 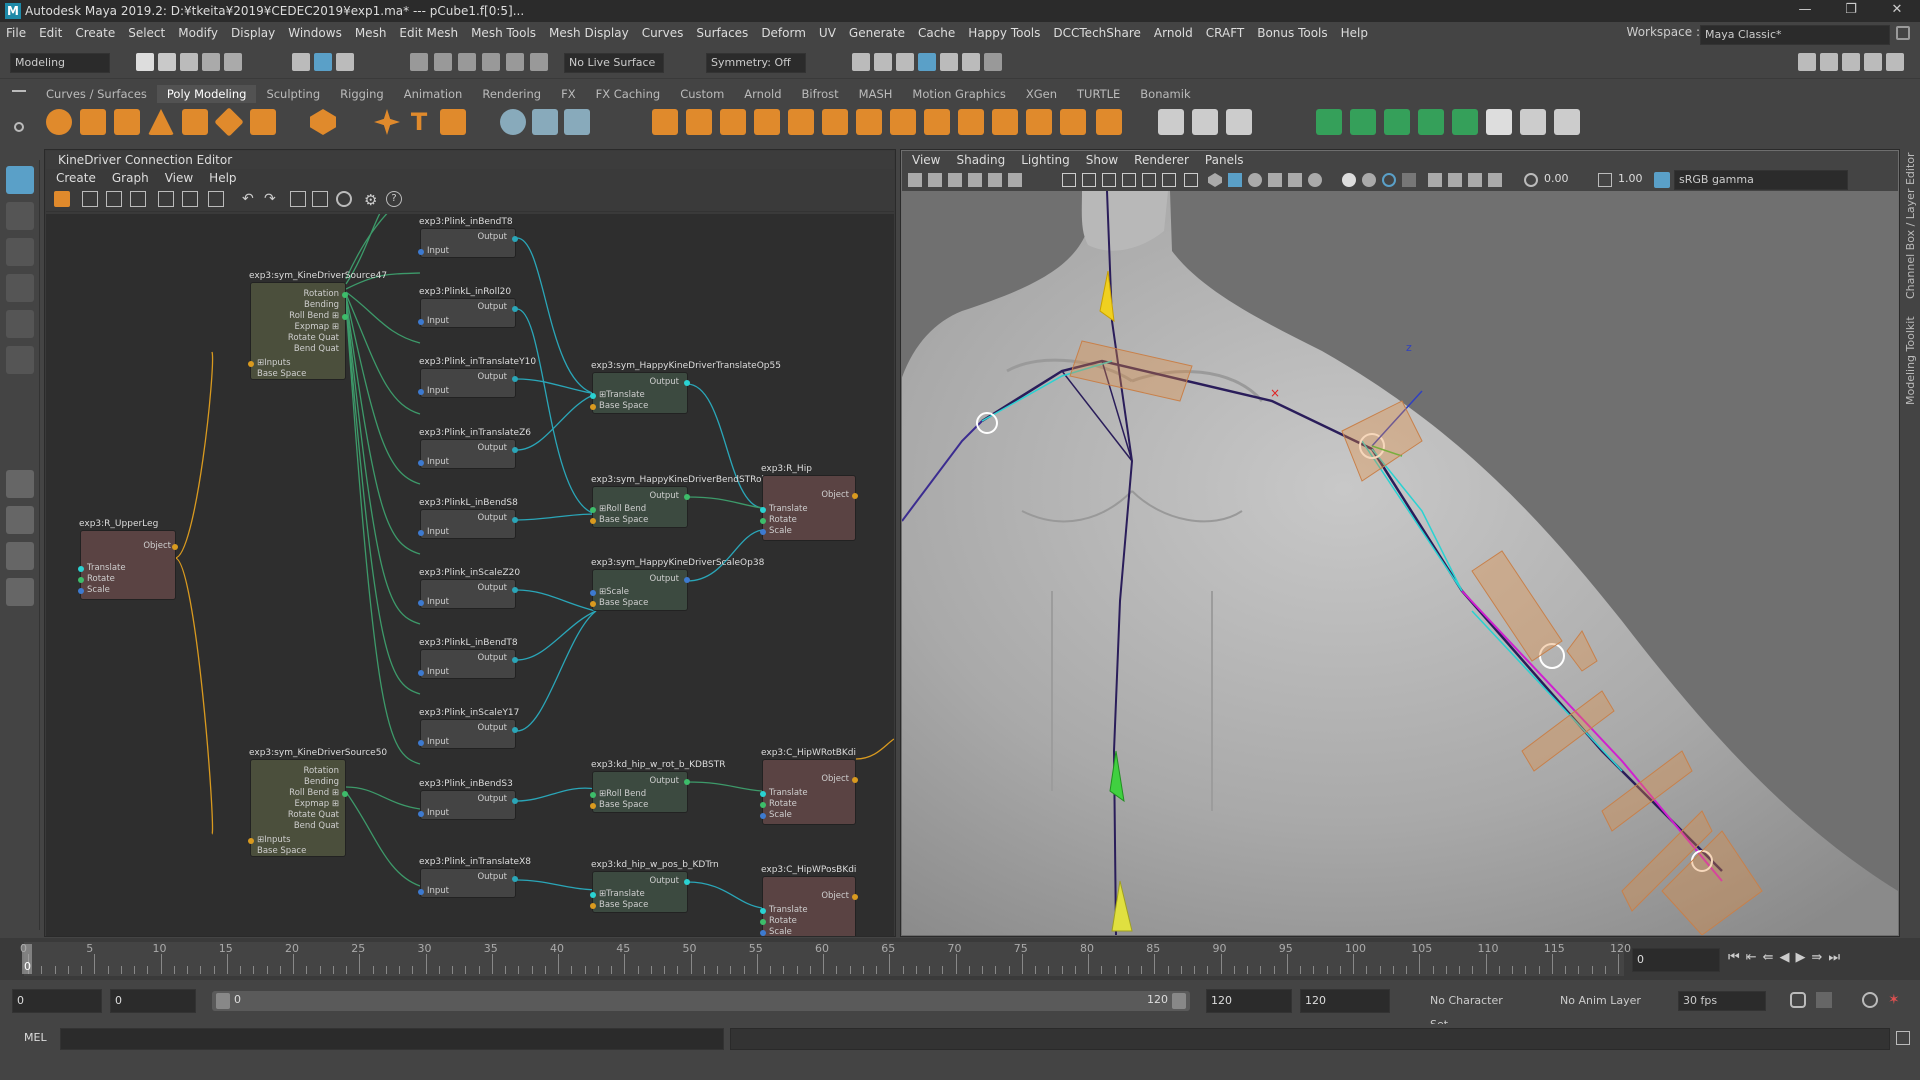 What do you see at coordinates (35, 1037) in the screenshot?
I see `command-language-label: MEL` at bounding box center [35, 1037].